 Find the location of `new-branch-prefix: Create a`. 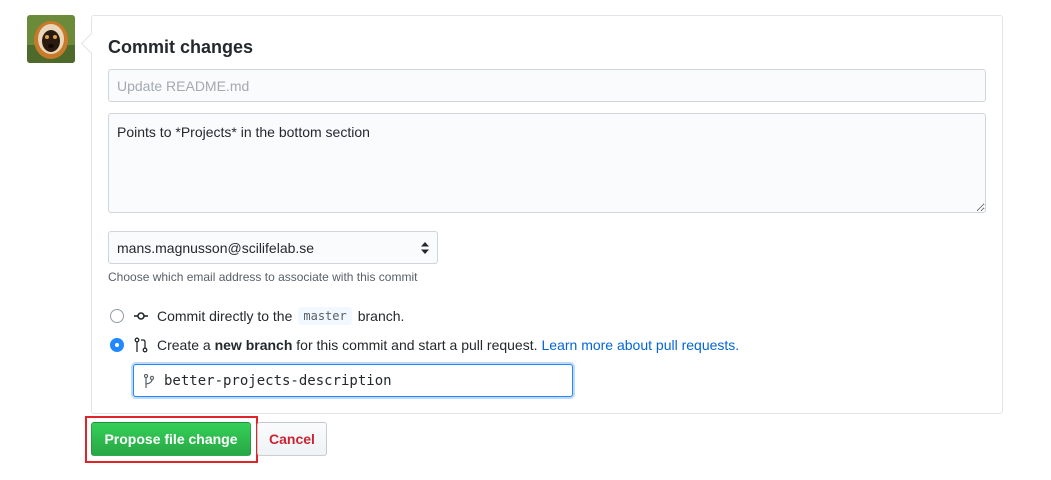

new-branch-prefix: Create a is located at coordinates (184, 345).